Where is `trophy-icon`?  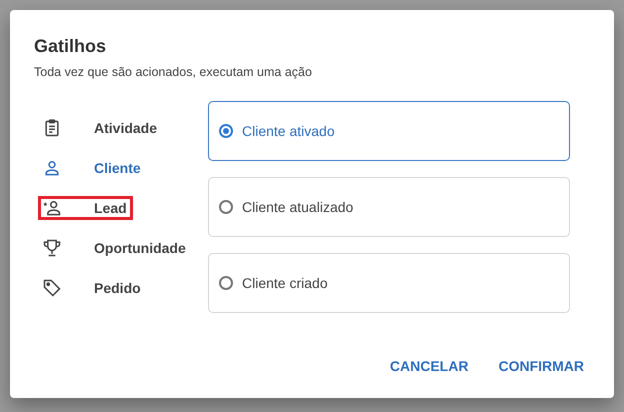 trophy-icon is located at coordinates (52, 248).